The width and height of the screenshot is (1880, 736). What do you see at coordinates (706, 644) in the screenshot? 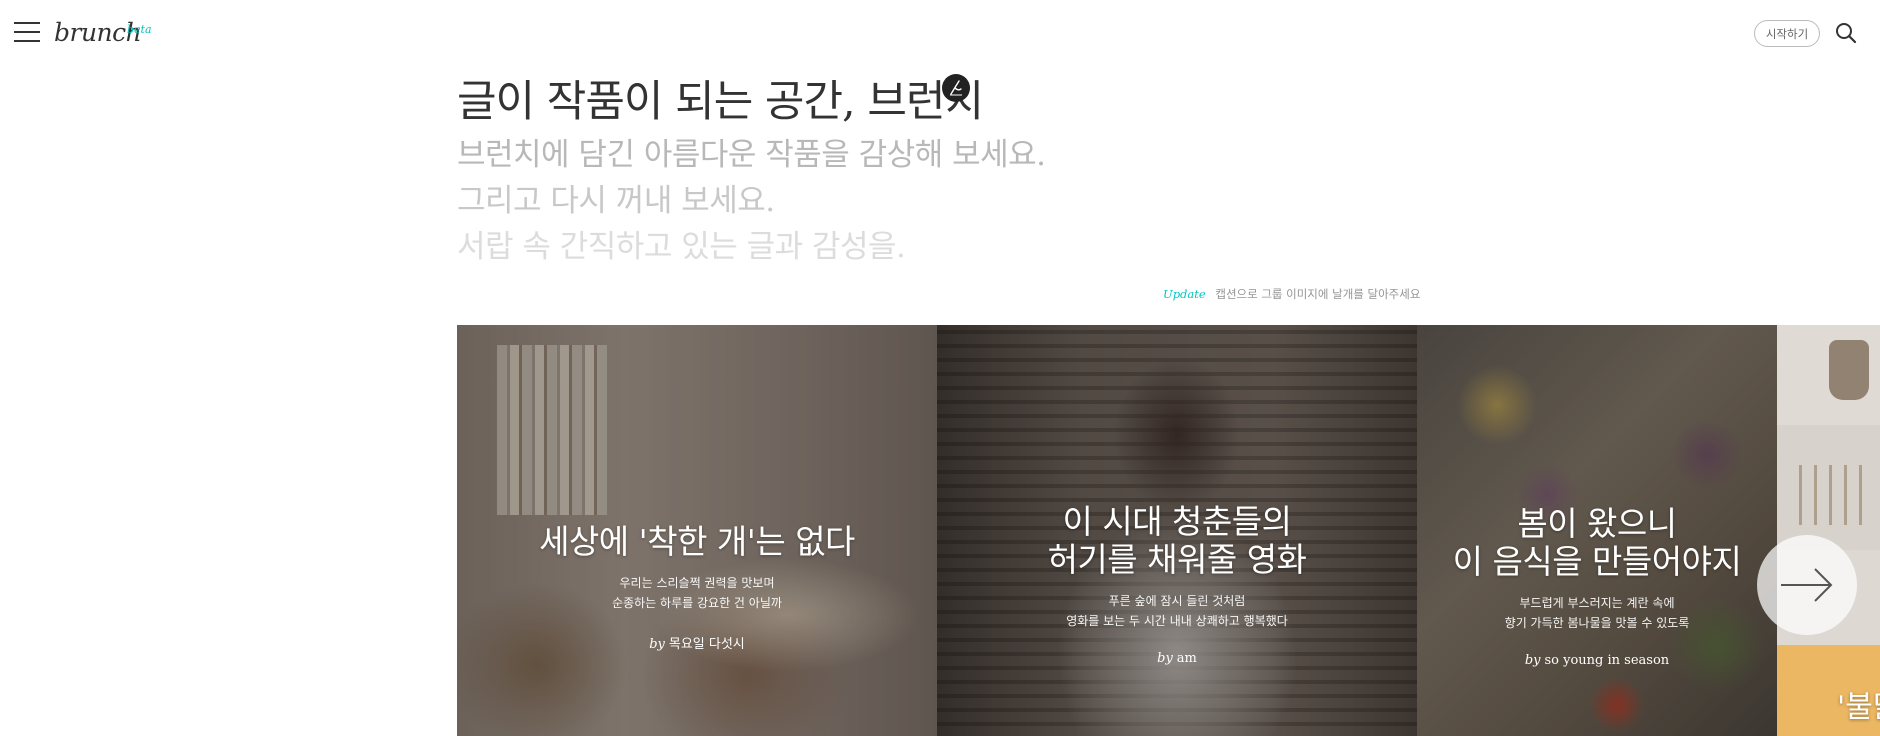
I see `author-name: 목요일 다섯시` at bounding box center [706, 644].